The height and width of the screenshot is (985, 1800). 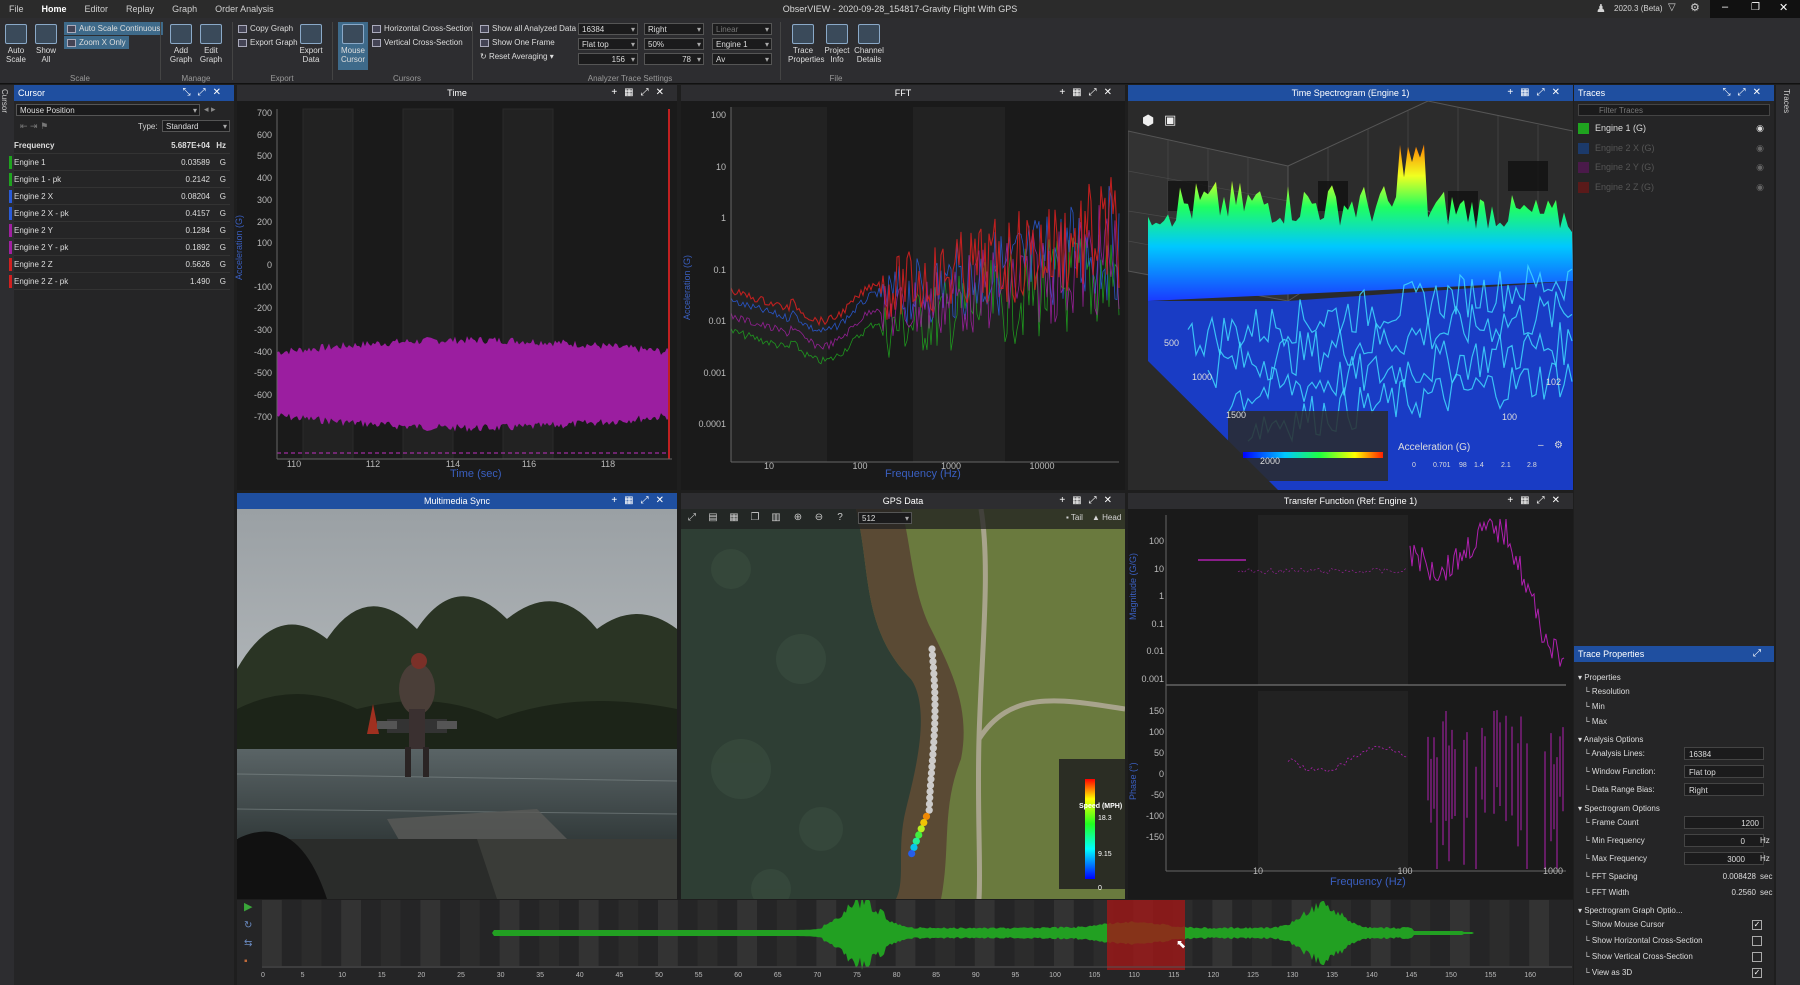 What do you see at coordinates (140, 9) in the screenshot?
I see `menu-tab-replay: Replay` at bounding box center [140, 9].